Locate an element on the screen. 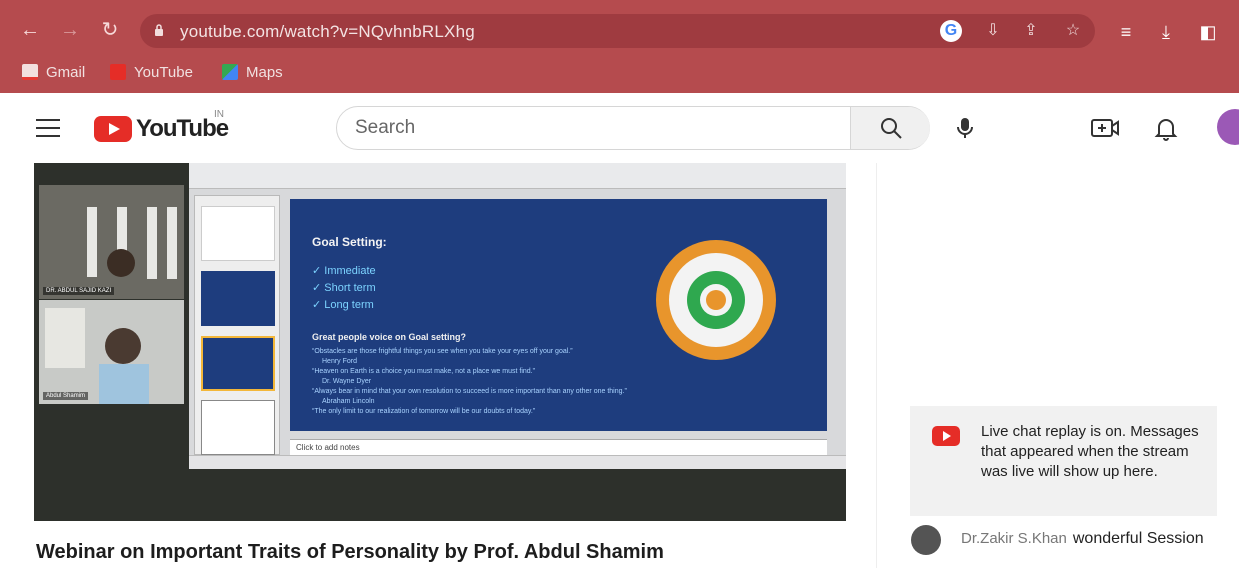 The image size is (1239, 568). bookmark-gmail: Gmail is located at coordinates (53, 72).